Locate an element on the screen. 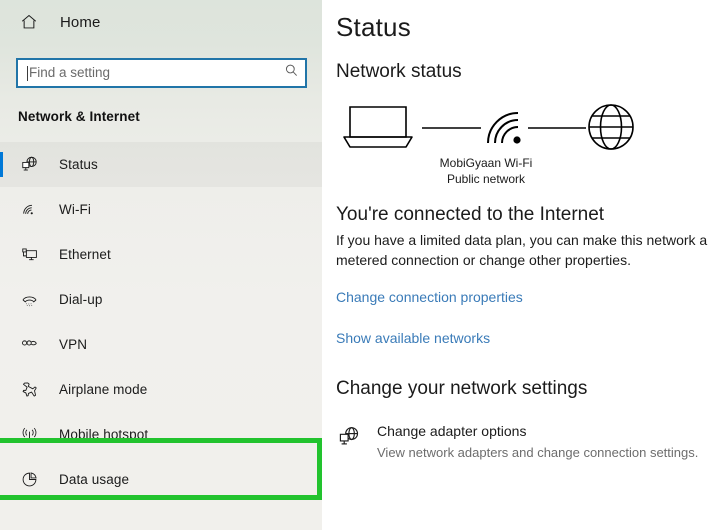 Image resolution: width=719 pixels, height=530 pixels. telephone-icon is located at coordinates (29, 300).